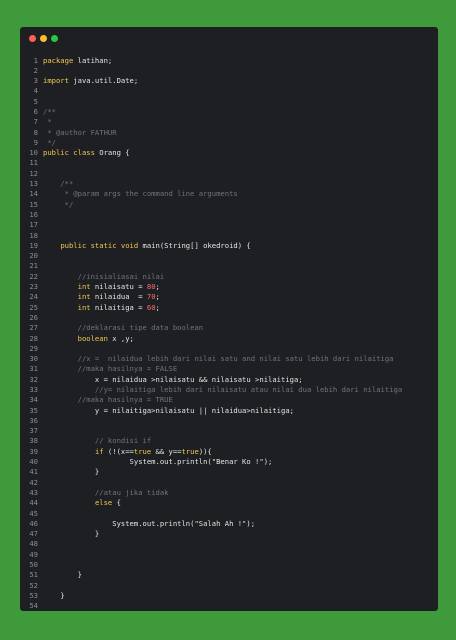 Image resolution: width=456 pixels, height=640 pixels. What do you see at coordinates (35, 101) in the screenshot?
I see `line-number: 5` at bounding box center [35, 101].